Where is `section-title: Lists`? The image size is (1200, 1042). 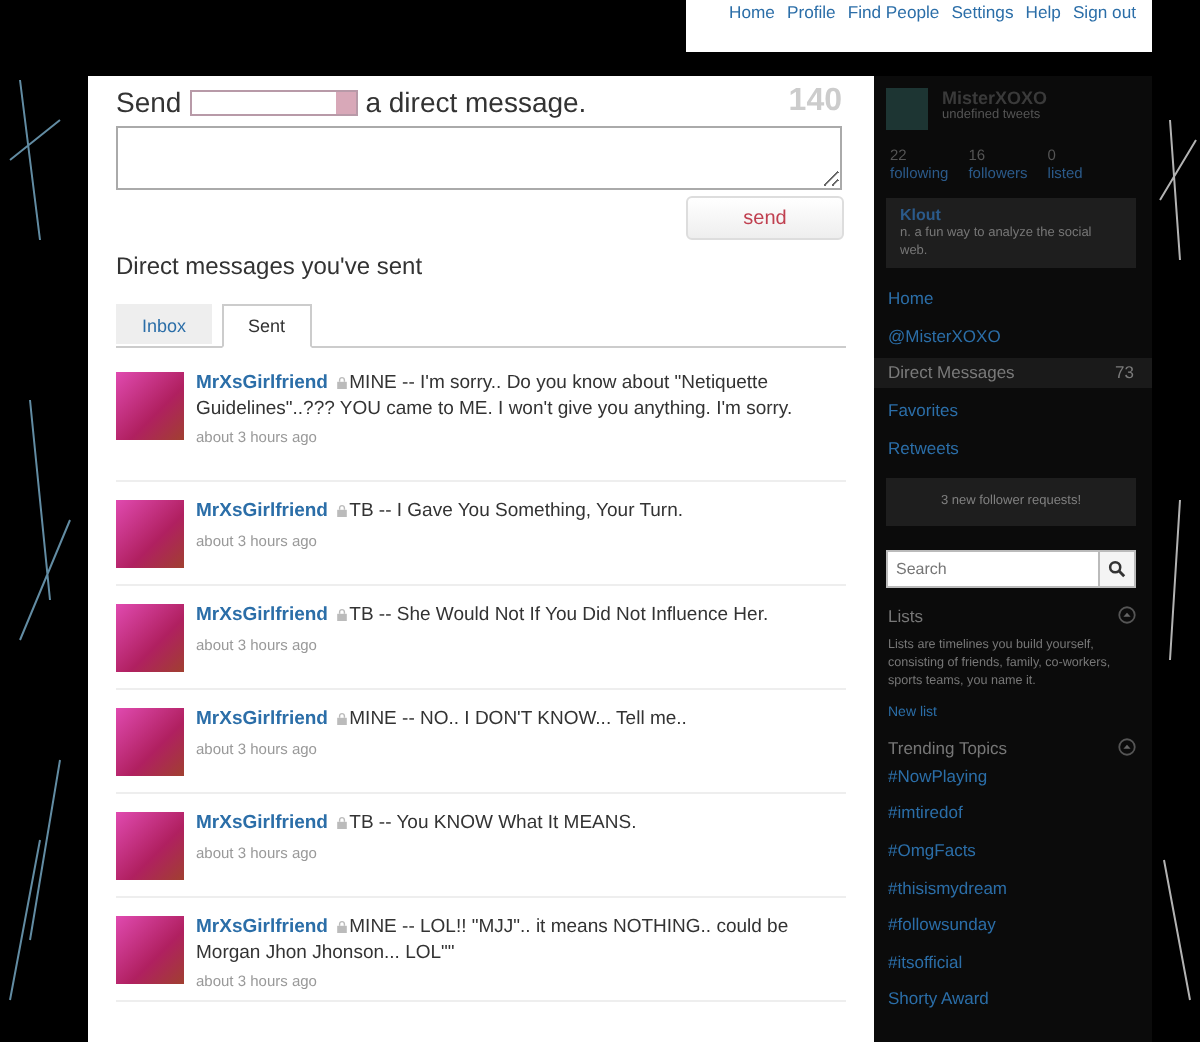 section-title: Lists is located at coordinates (905, 615).